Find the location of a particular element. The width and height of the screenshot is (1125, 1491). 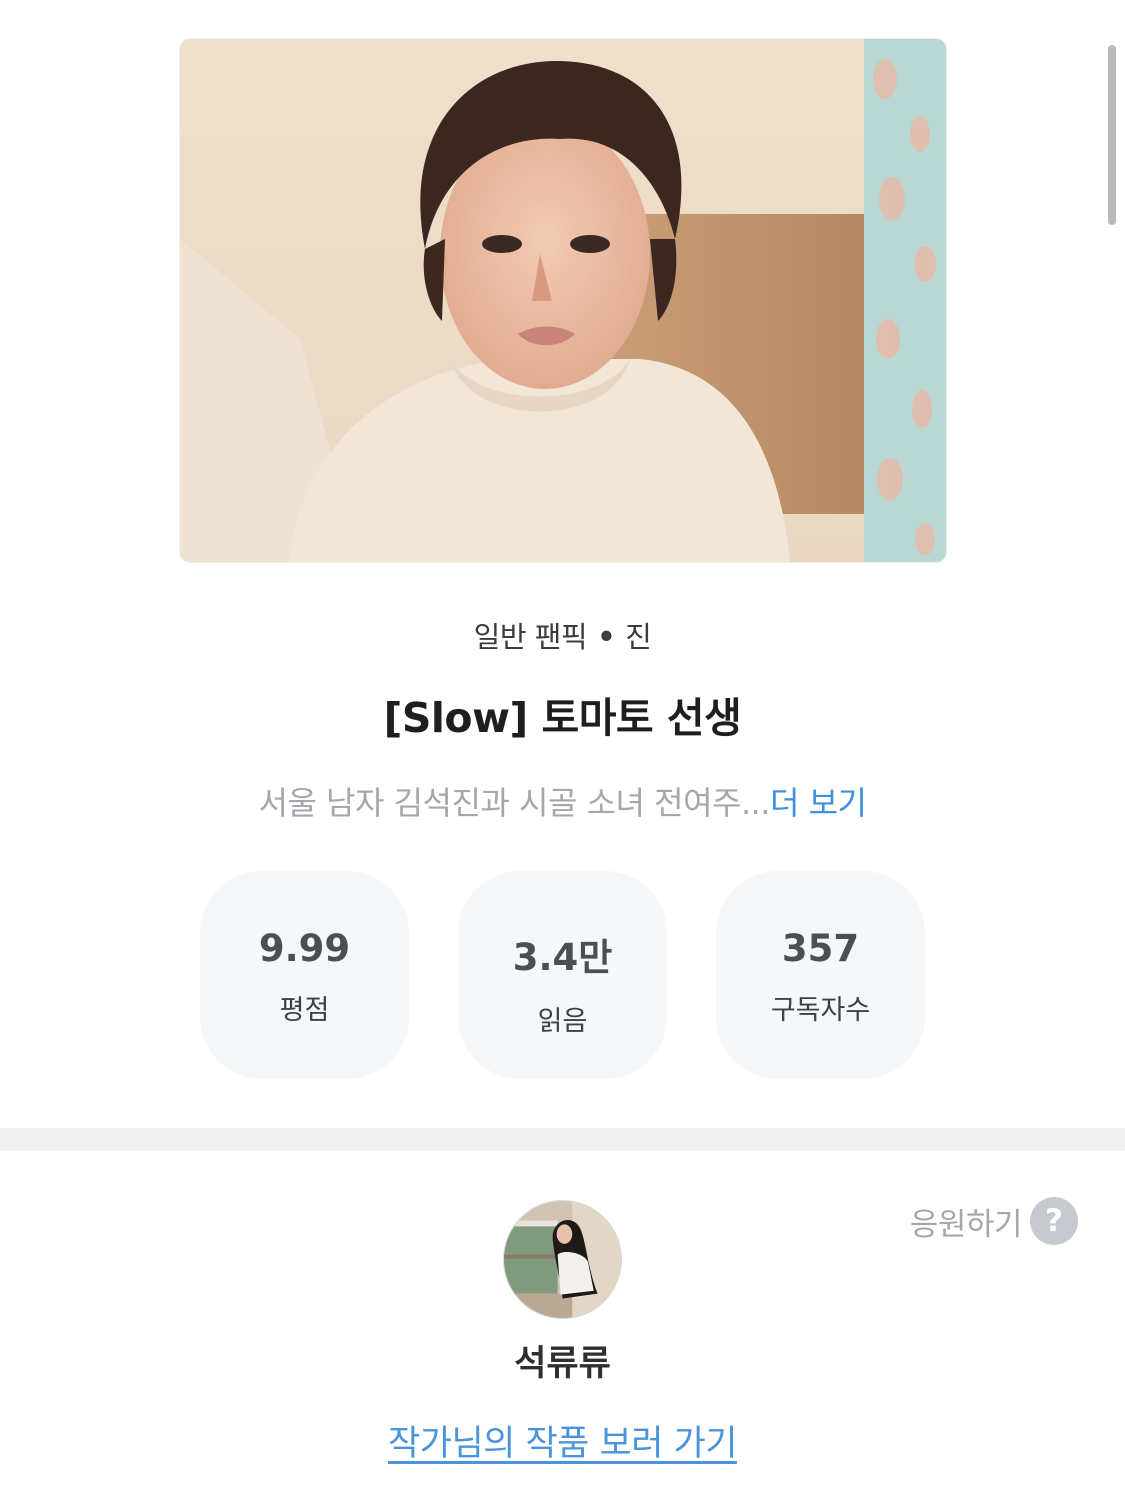

section-divider is located at coordinates (562, 1139).